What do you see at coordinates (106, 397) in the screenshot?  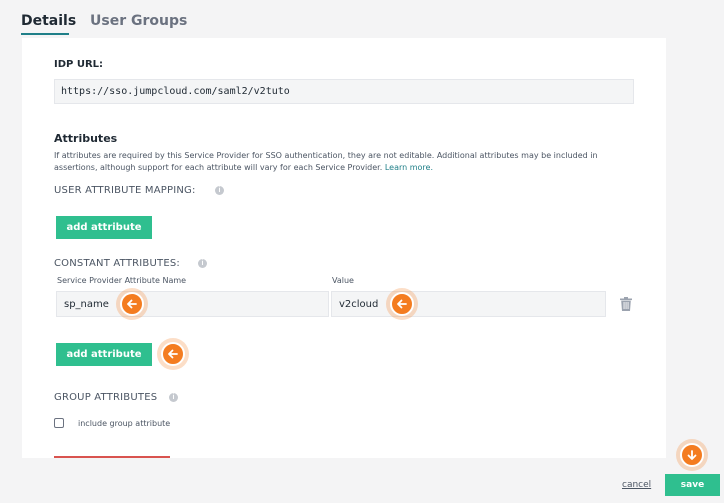 I see `group-attributes-label: GROUP ATTRIBUTES` at bounding box center [106, 397].